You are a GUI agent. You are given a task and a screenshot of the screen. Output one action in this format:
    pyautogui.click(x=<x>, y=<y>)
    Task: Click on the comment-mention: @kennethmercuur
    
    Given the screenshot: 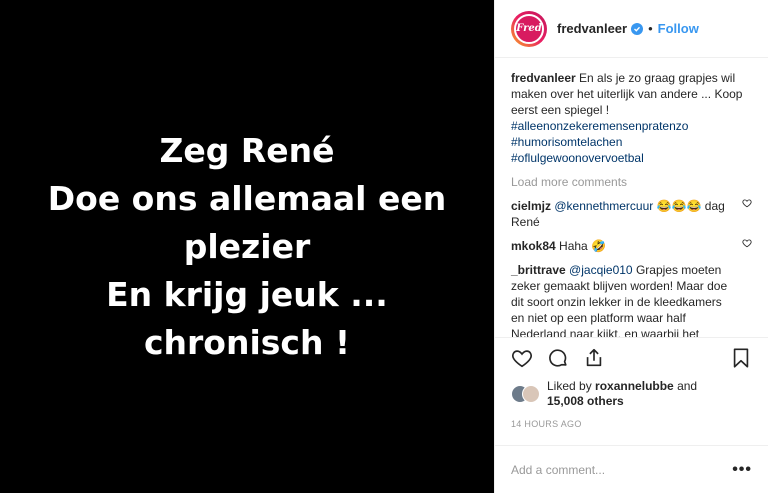 What is the action you would take?
    pyautogui.click(x=603, y=206)
    